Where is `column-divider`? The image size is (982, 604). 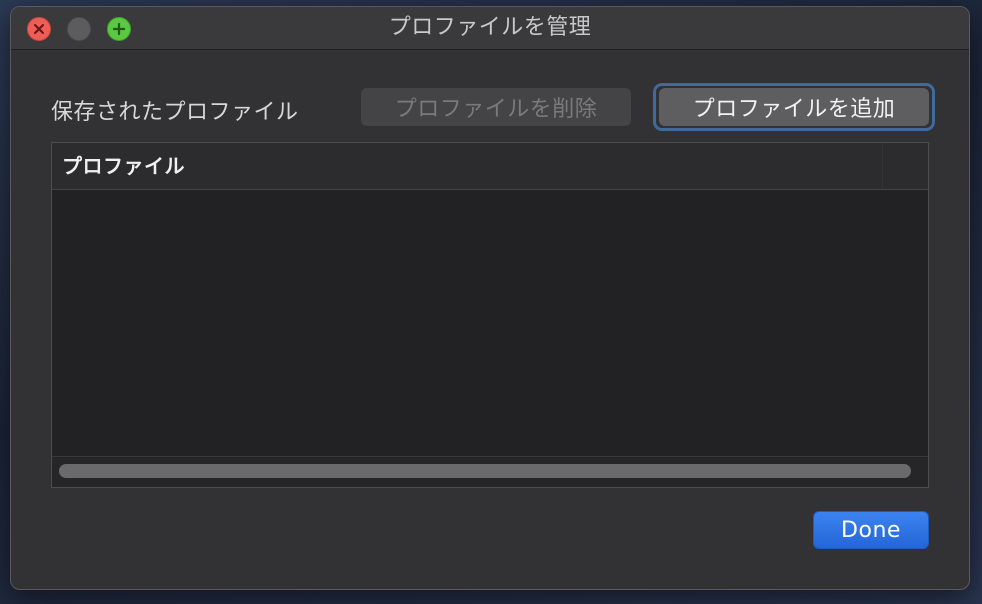 column-divider is located at coordinates (882, 166).